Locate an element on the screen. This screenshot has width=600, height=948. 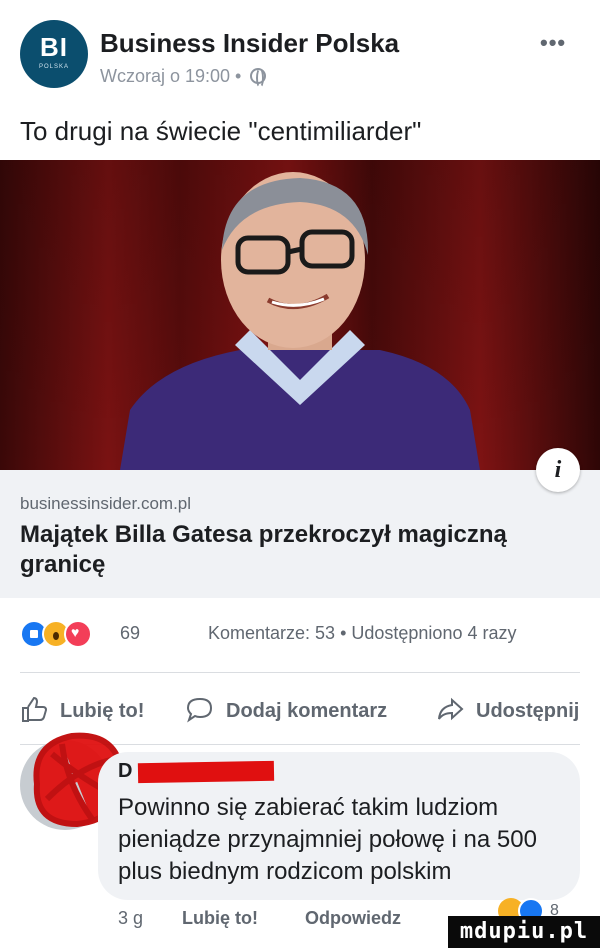
info-icon: i is located at coordinates (558, 470).